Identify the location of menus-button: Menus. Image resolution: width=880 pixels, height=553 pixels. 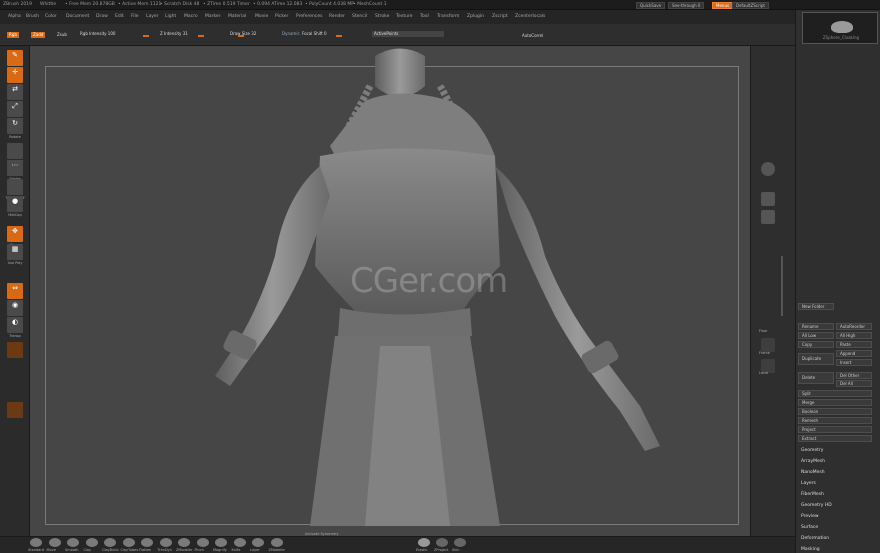
(723, 5).